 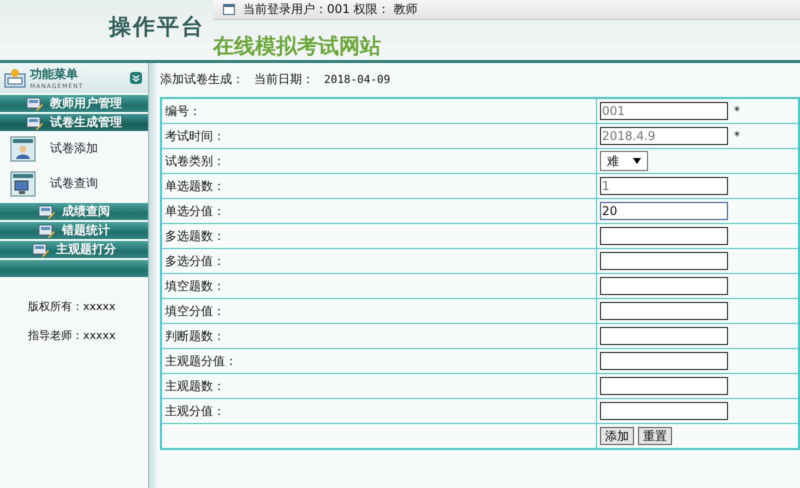 I want to click on form-button: 重置, so click(x=655, y=436).